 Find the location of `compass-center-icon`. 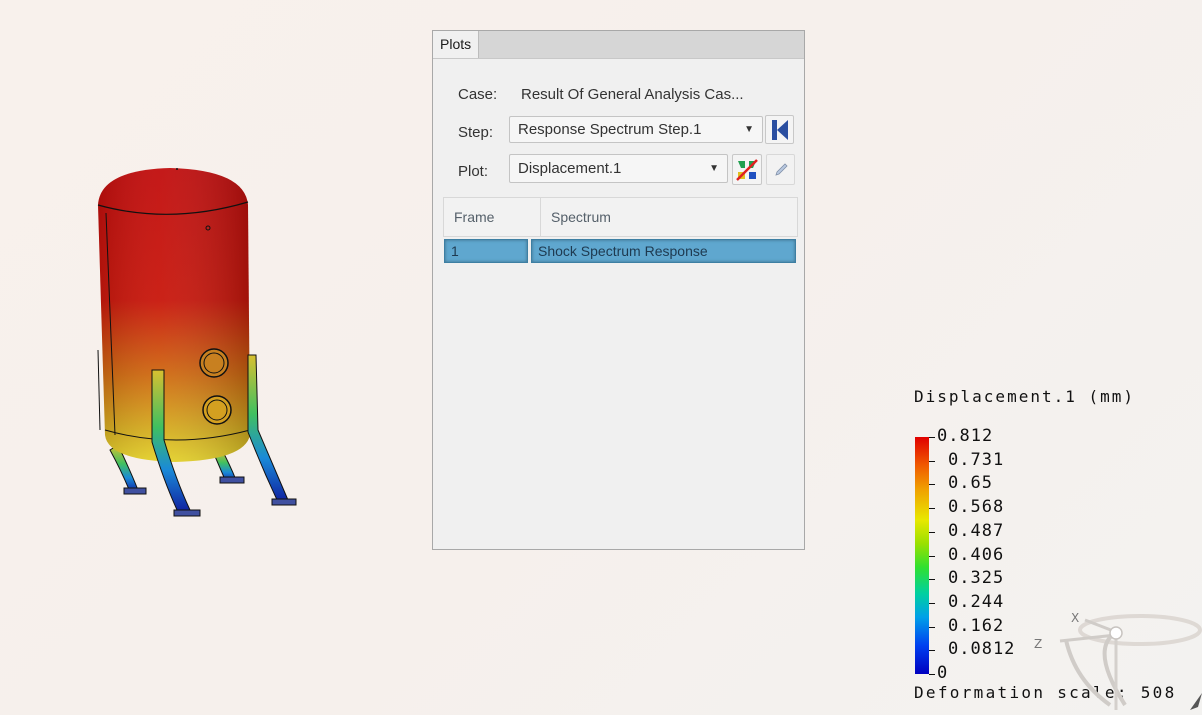

compass-center-icon is located at coordinates (1116, 633).